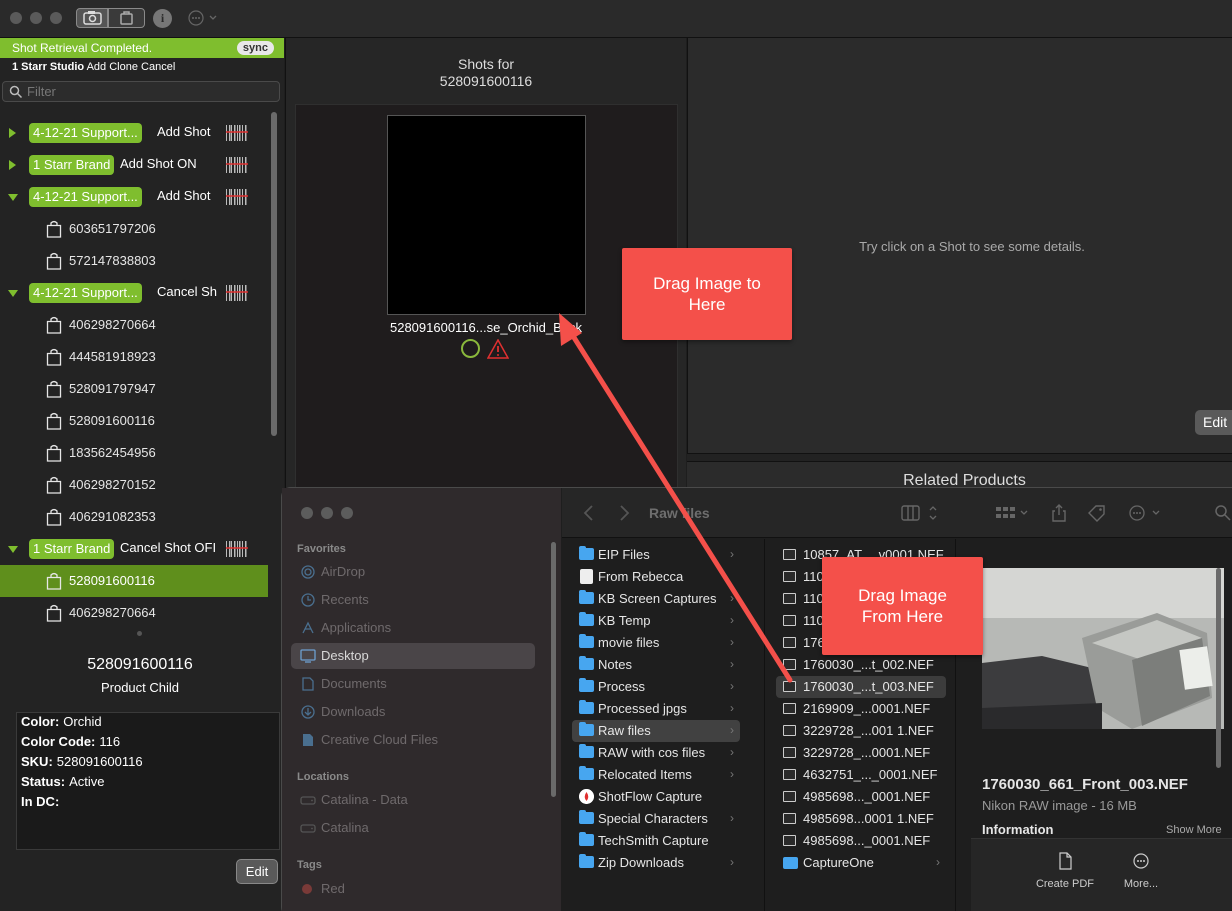 This screenshot has height=911, width=1232. I want to click on finder-item: Zip Downloads ›, so click(656, 863).